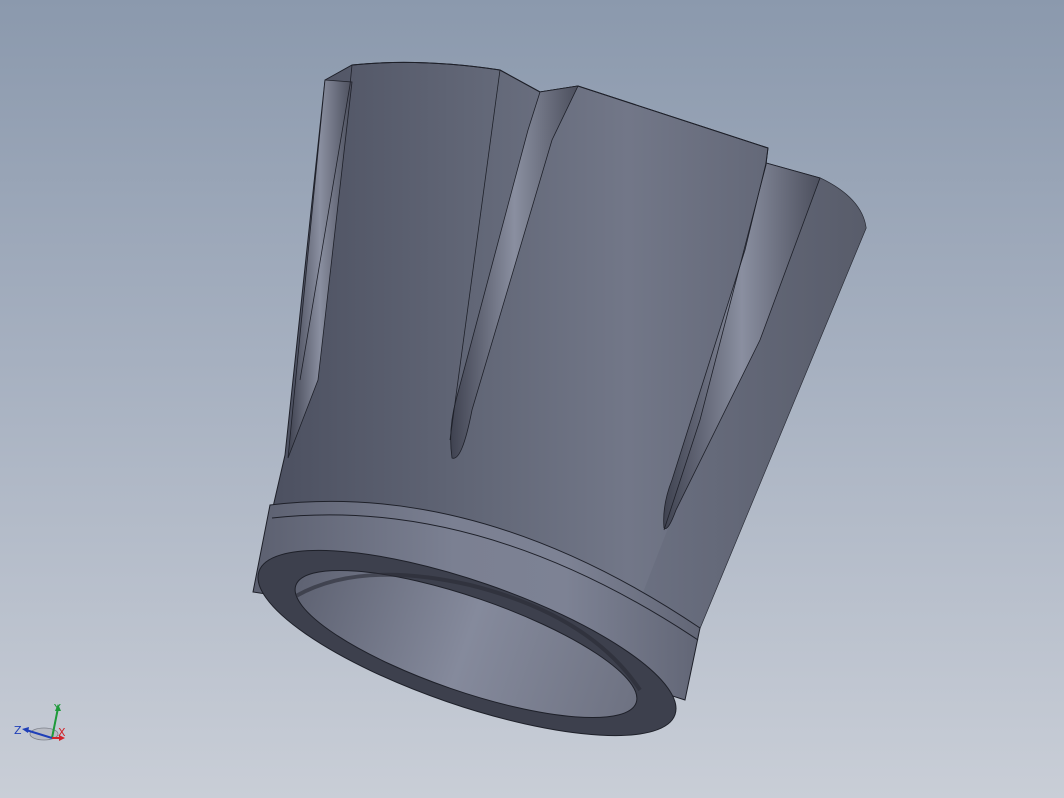 The image size is (1064, 798). What do you see at coordinates (40, 726) in the screenshot?
I see `orientation-triad: Y Z X` at bounding box center [40, 726].